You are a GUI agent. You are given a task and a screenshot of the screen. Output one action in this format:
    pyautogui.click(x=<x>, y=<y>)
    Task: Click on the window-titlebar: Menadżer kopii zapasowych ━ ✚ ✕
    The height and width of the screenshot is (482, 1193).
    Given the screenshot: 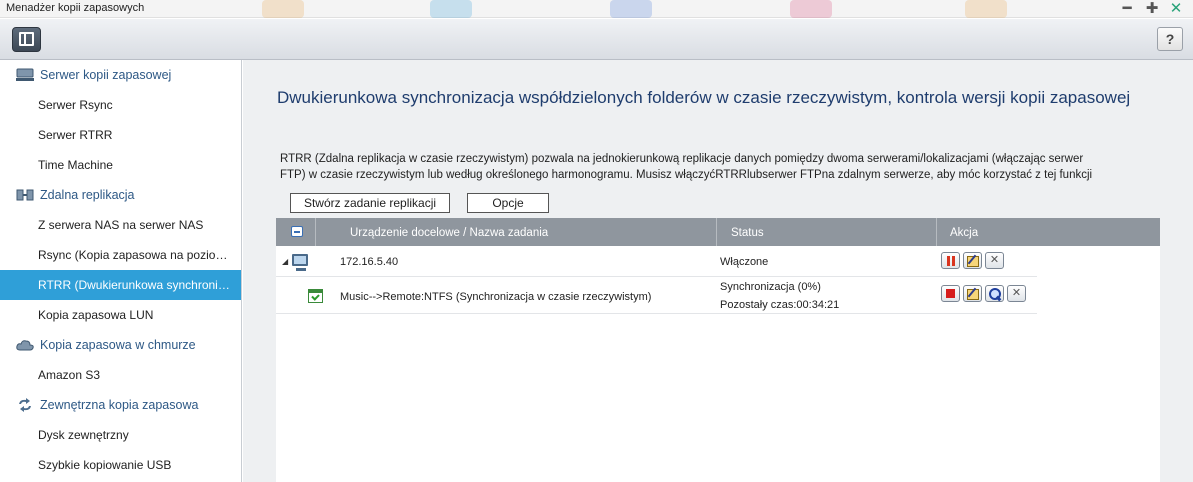 What is the action you would take?
    pyautogui.click(x=596, y=9)
    